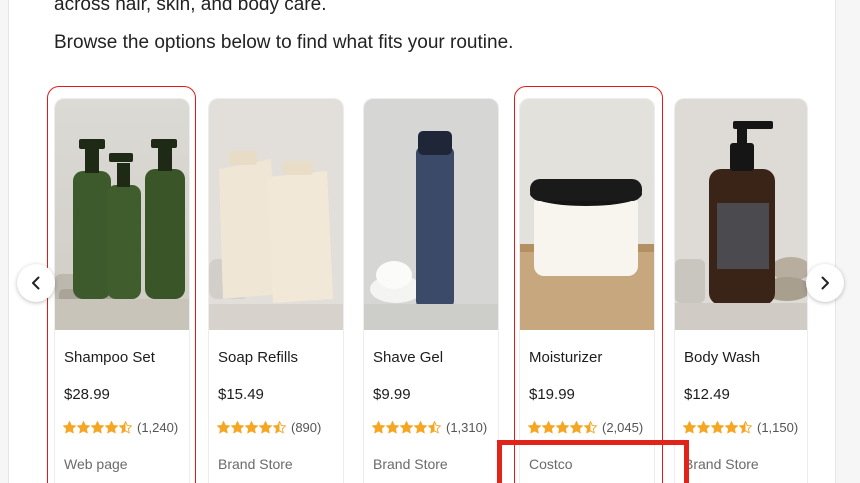  I want to click on product-name: Shave Gel, so click(408, 357).